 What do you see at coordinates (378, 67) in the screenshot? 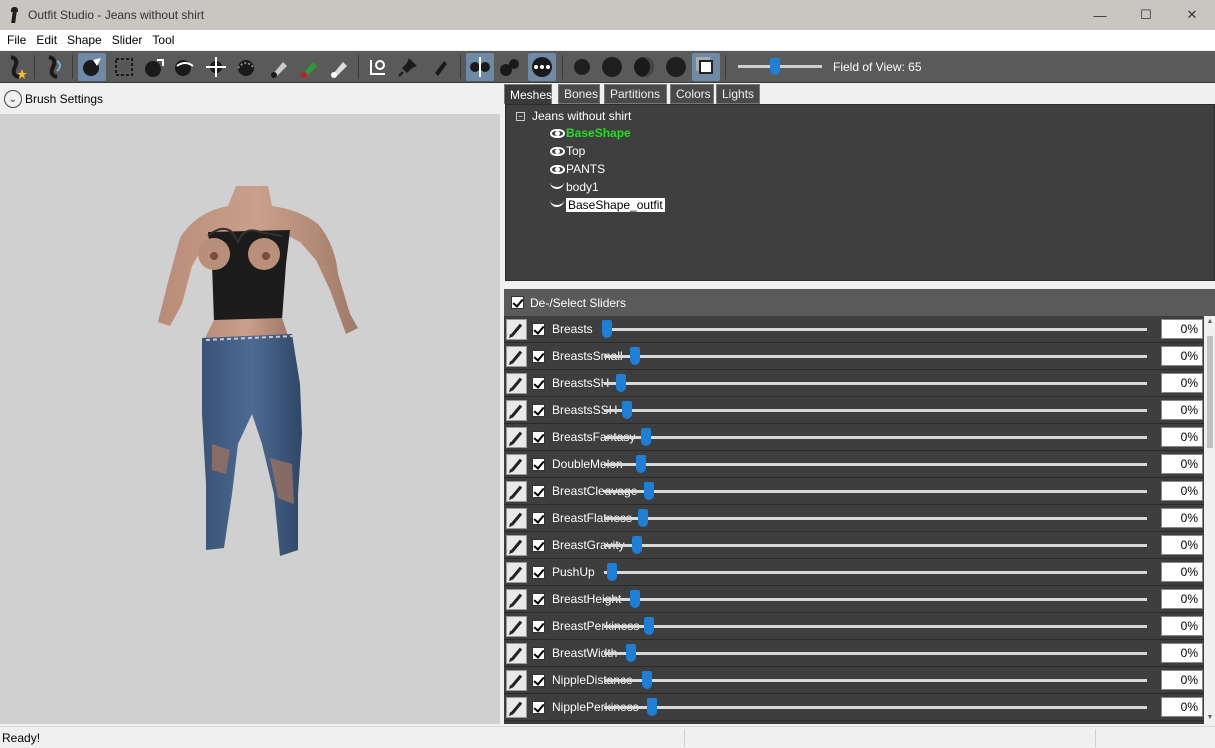
I see `transform-button` at bounding box center [378, 67].